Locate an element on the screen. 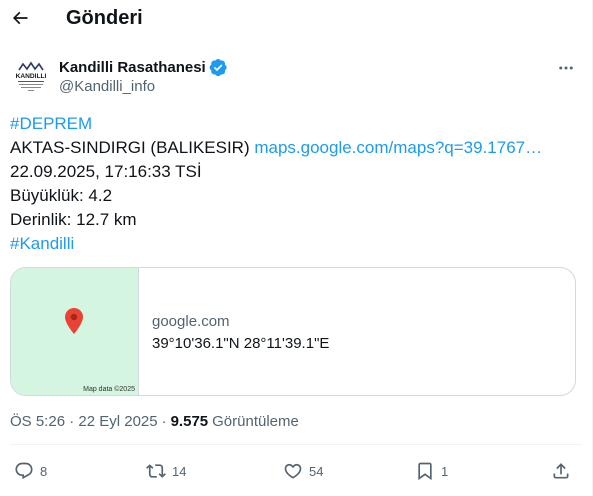  heart-icon is located at coordinates (293, 471).